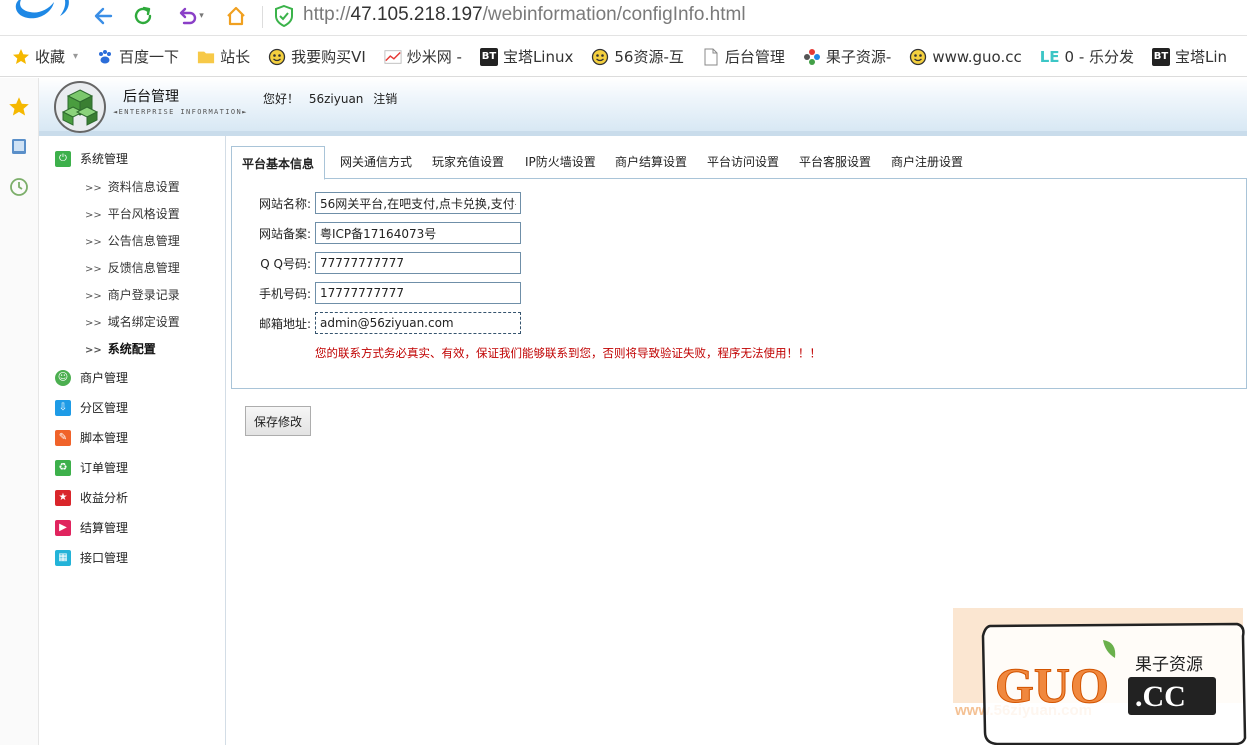 This screenshot has width=1247, height=745. What do you see at coordinates (418, 263) in the screenshot?
I see `qq-input` at bounding box center [418, 263].